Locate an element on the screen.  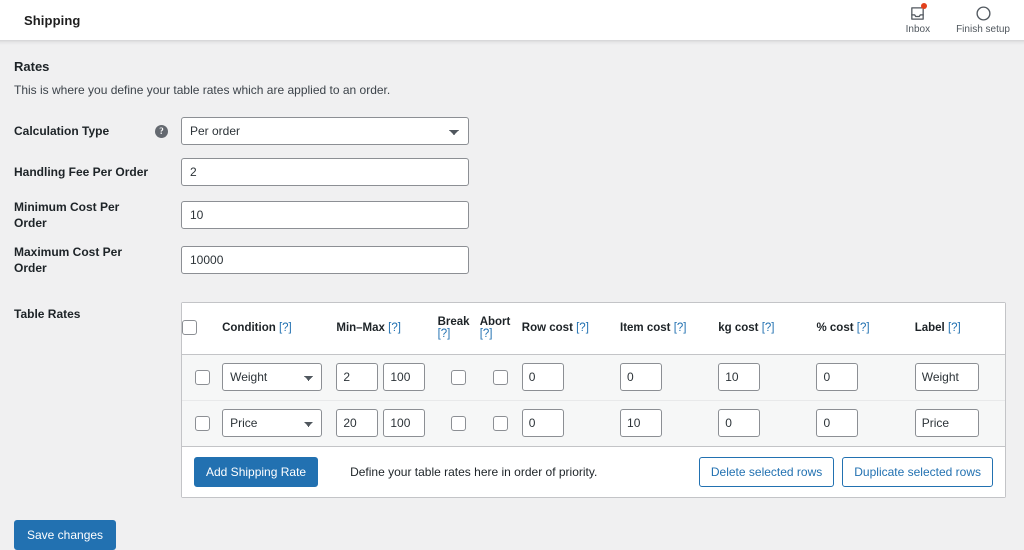
table-row: Price is located at coordinates (593, 423).